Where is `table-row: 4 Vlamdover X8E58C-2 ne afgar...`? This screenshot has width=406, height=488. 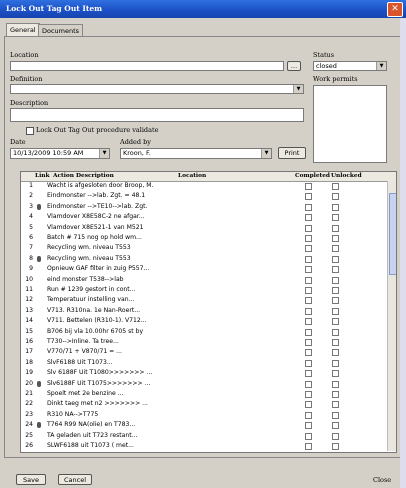 table-row: 4 Vlamdover X8E58C-2 ne afgar... is located at coordinates (204, 217).